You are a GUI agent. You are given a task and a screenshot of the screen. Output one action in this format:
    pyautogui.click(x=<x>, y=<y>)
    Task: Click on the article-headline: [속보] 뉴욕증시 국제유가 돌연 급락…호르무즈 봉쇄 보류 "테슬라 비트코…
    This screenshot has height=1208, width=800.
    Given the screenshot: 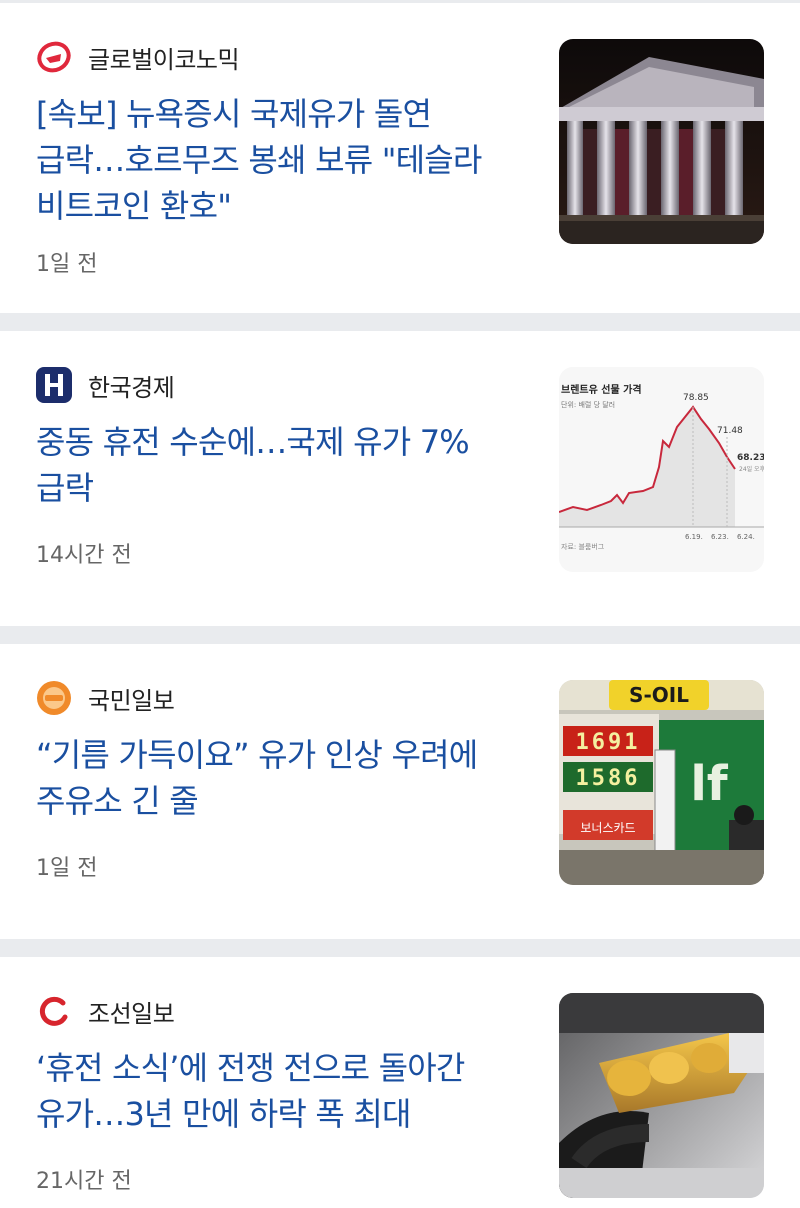 What is the action you would take?
    pyautogui.click(x=281, y=160)
    